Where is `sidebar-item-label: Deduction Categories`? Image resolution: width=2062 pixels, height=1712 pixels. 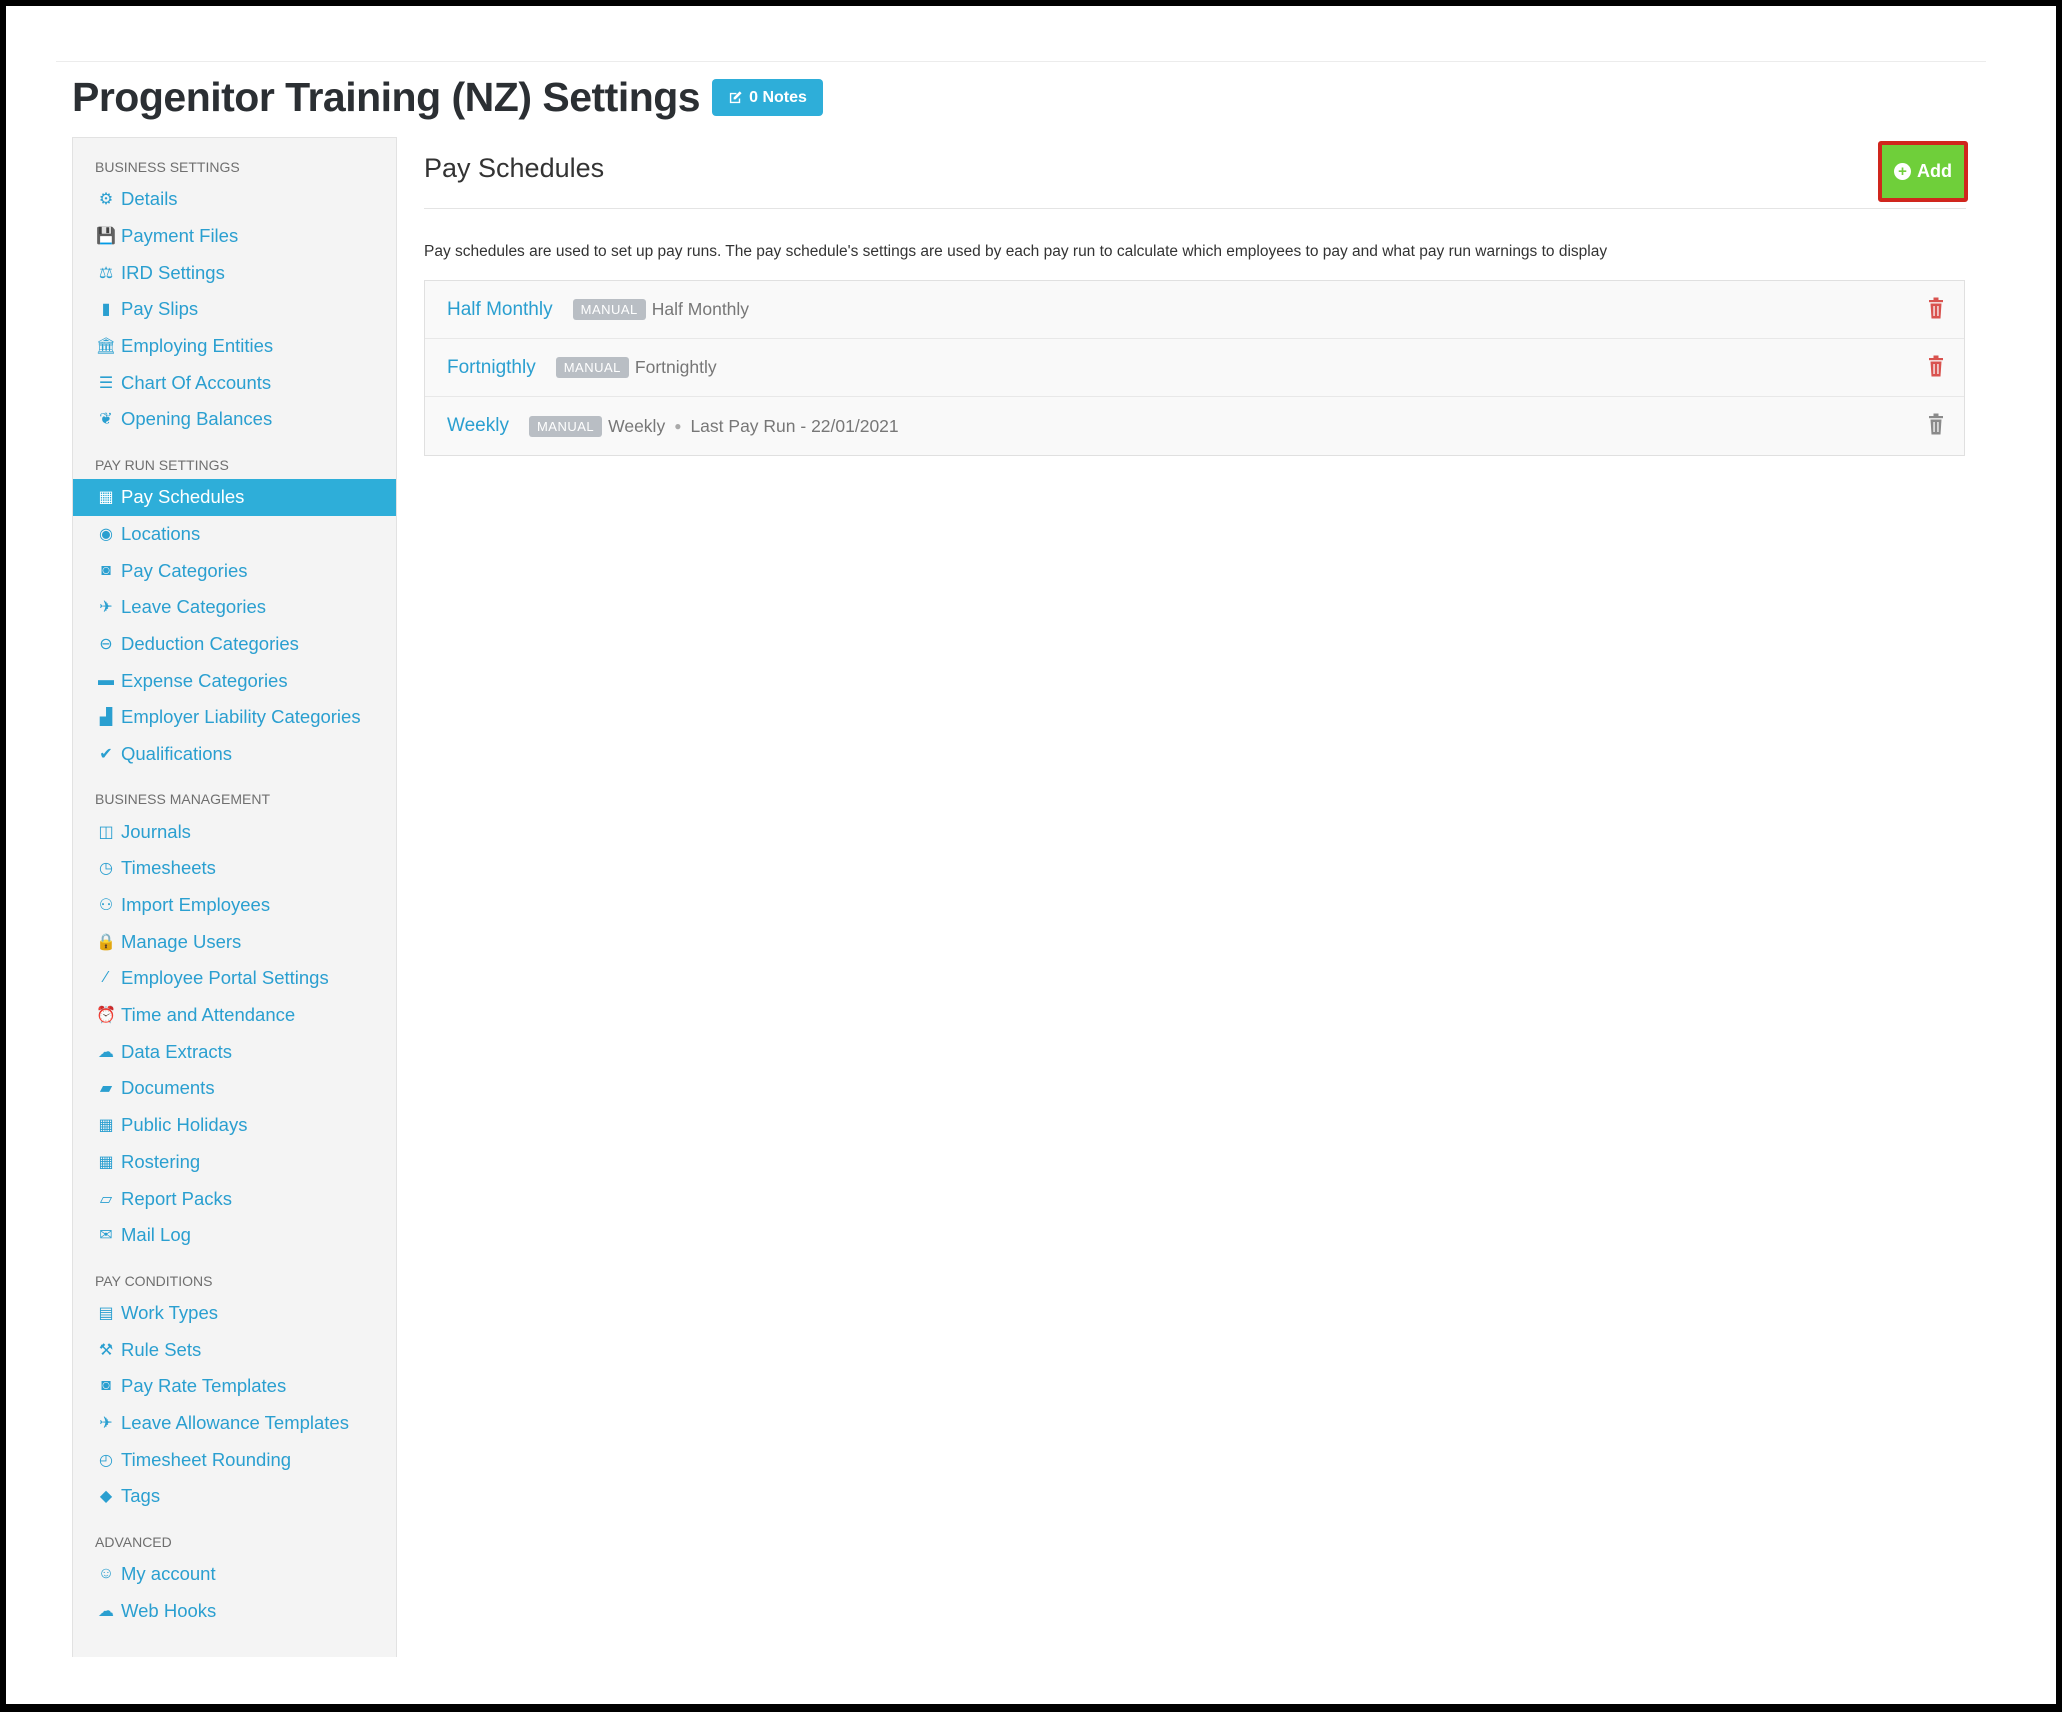
sidebar-item-label: Deduction Categories is located at coordinates (210, 643).